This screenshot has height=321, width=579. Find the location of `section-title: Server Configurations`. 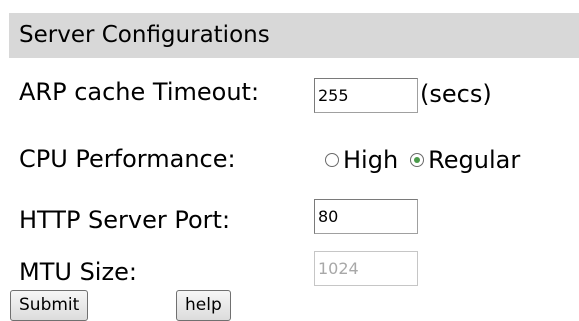

section-title: Server Configurations is located at coordinates (144, 35).